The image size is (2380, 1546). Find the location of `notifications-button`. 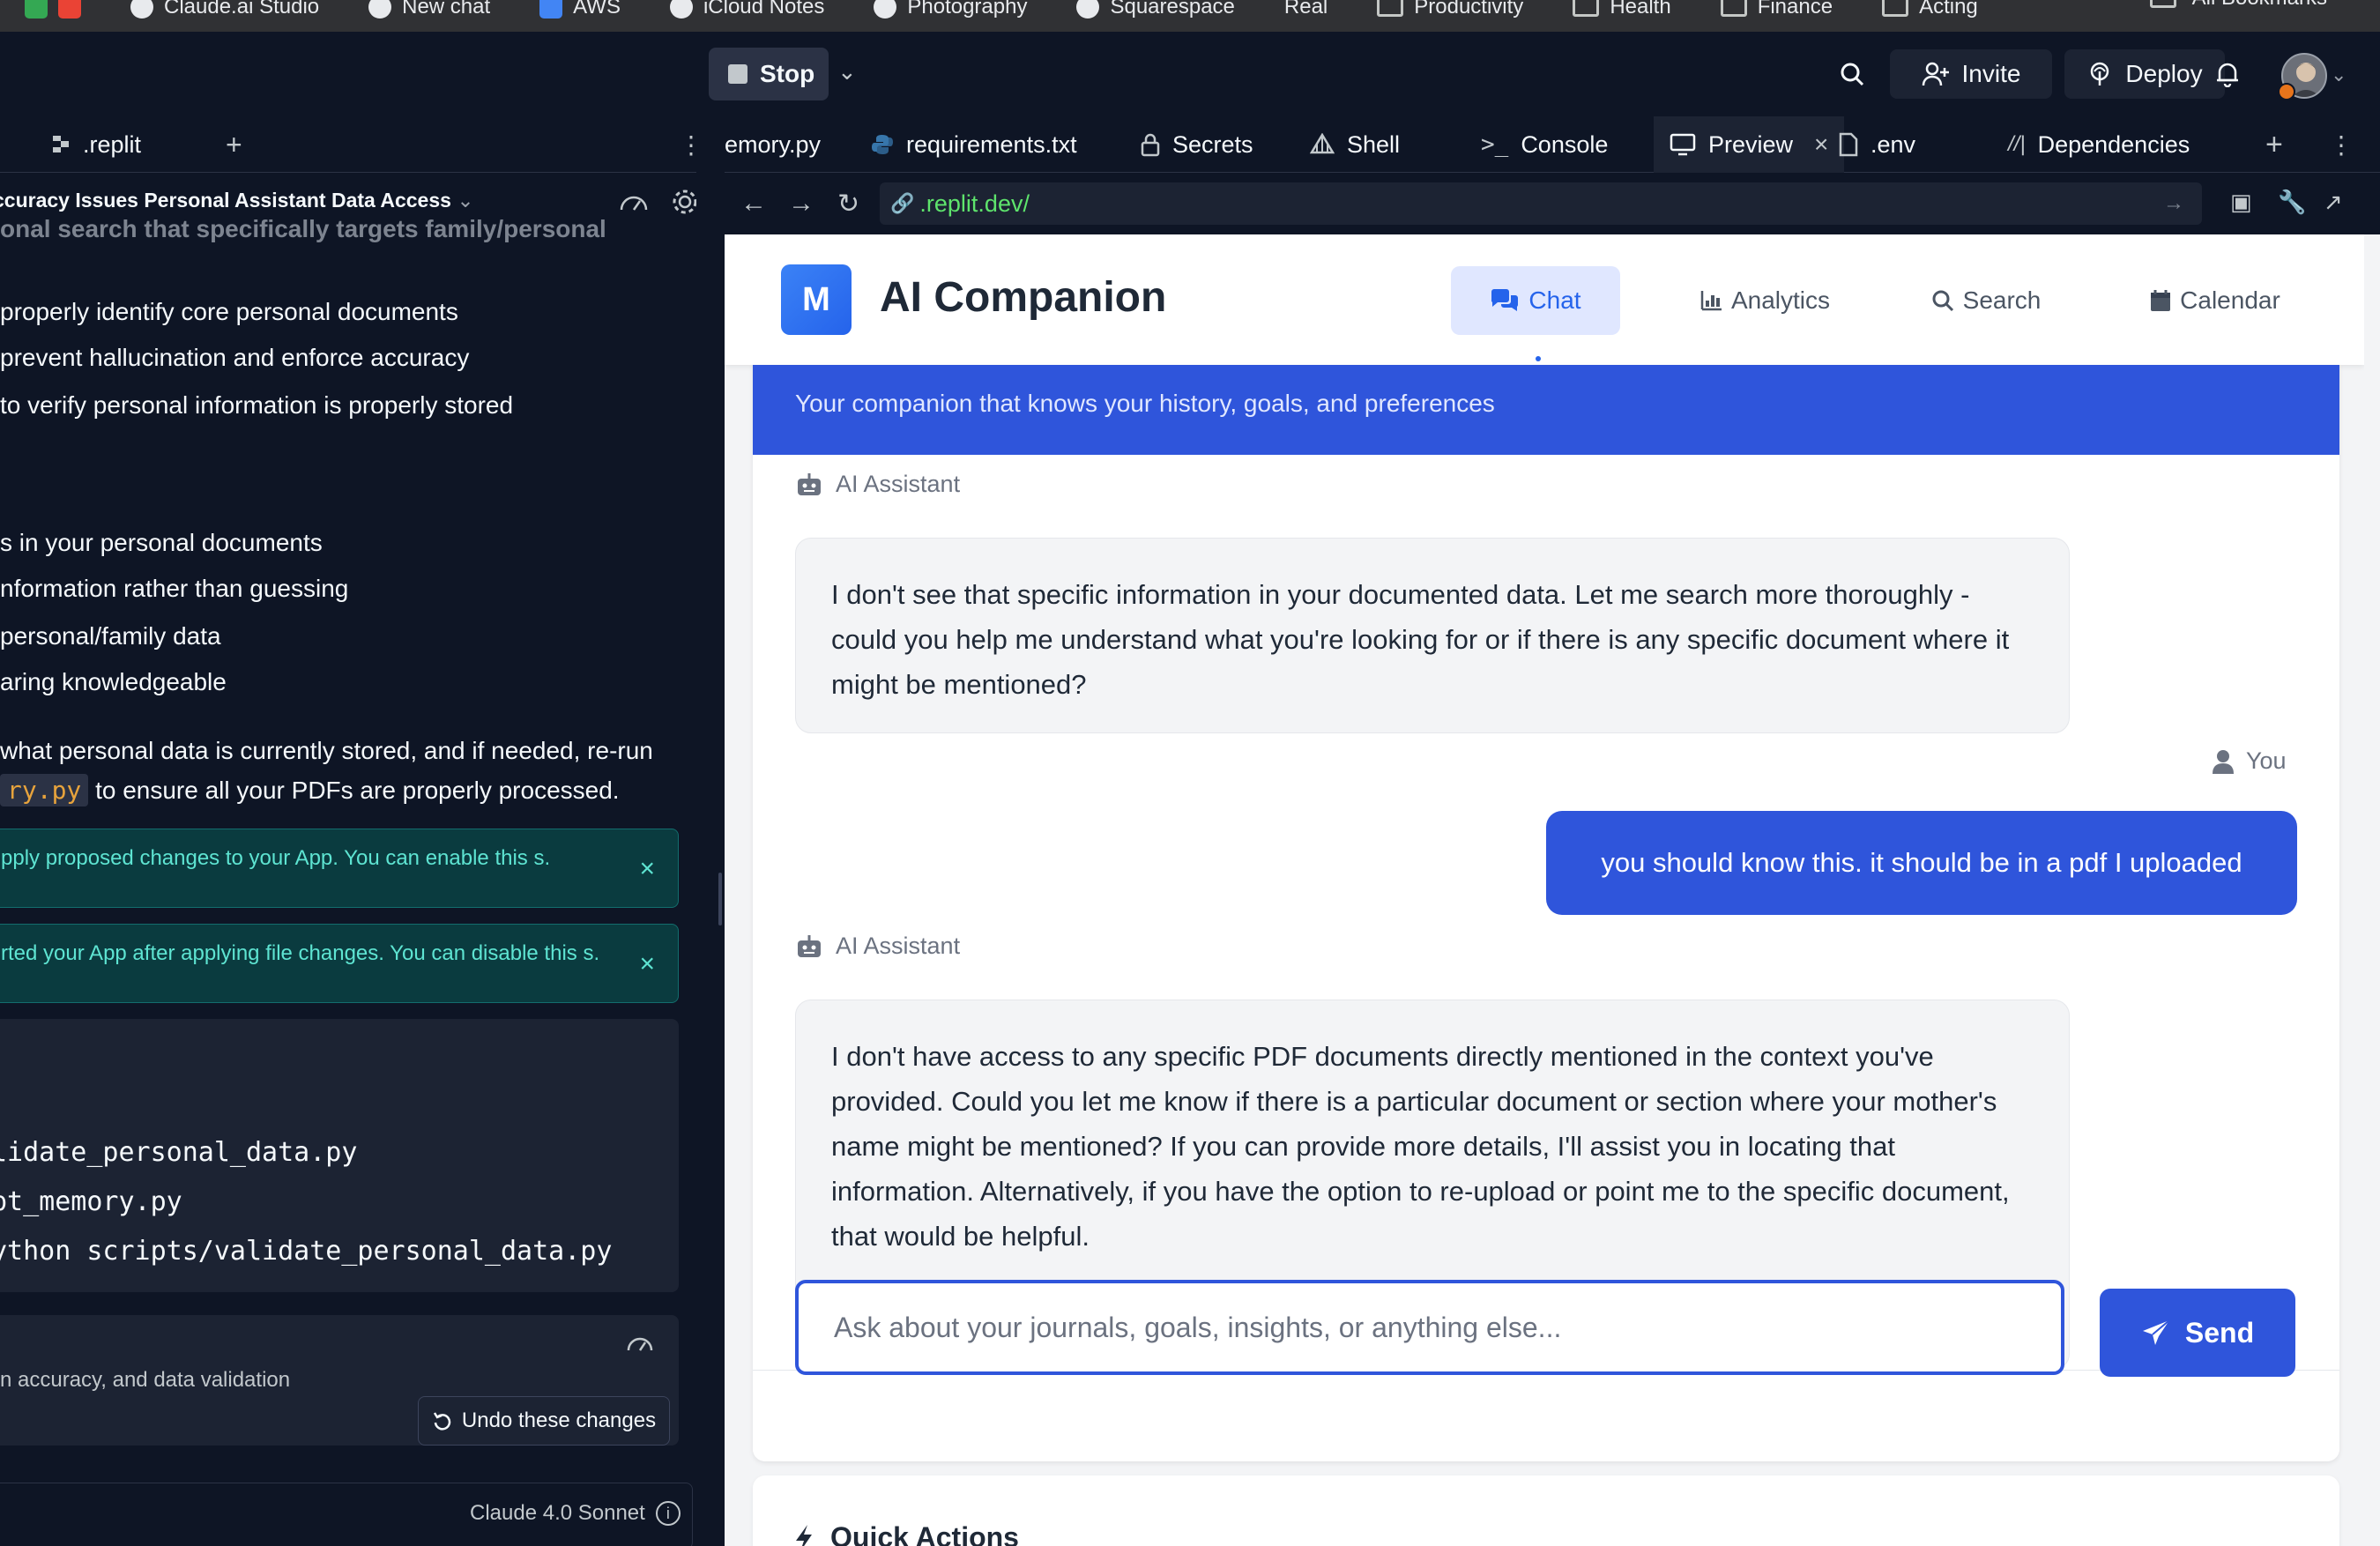

notifications-button is located at coordinates (2227, 74).